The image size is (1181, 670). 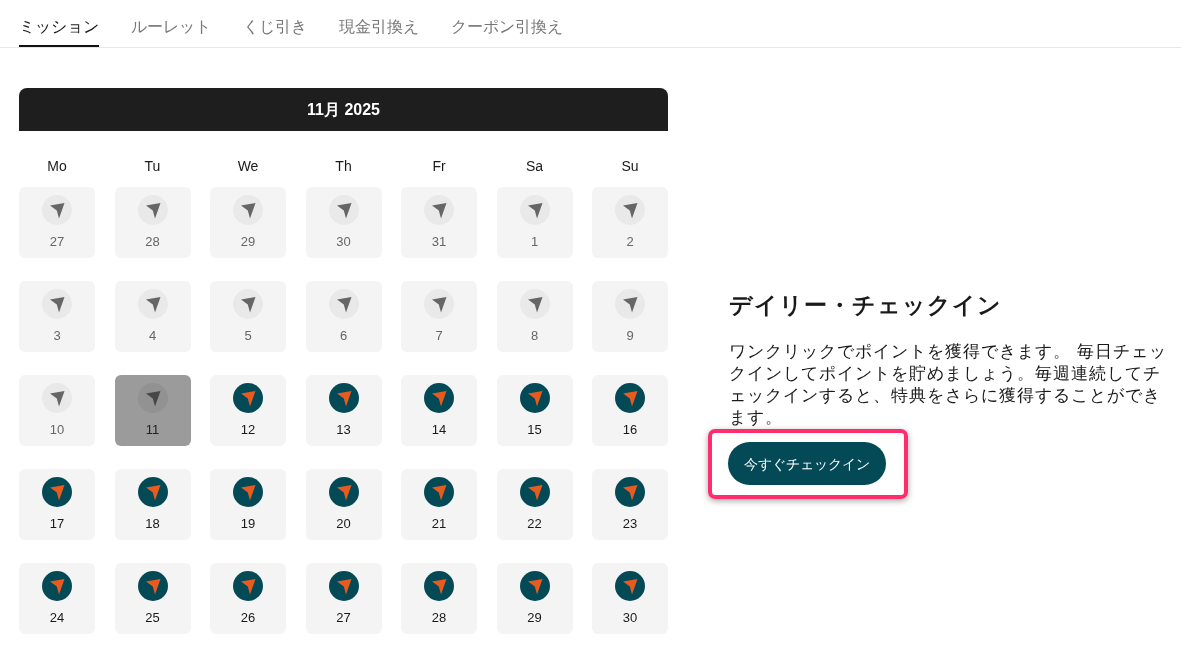 I want to click on day-number: 3, so click(x=57, y=336).